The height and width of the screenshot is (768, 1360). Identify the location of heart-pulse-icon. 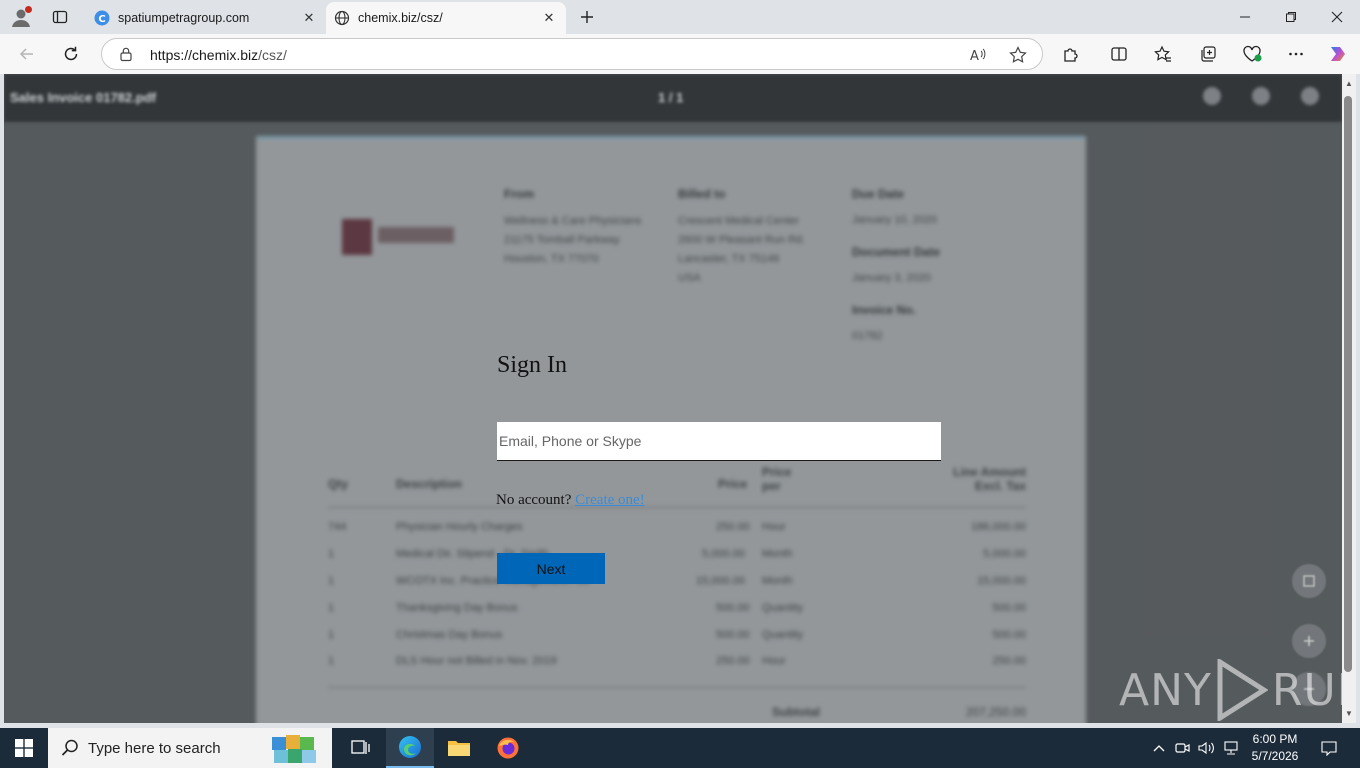
(1252, 53).